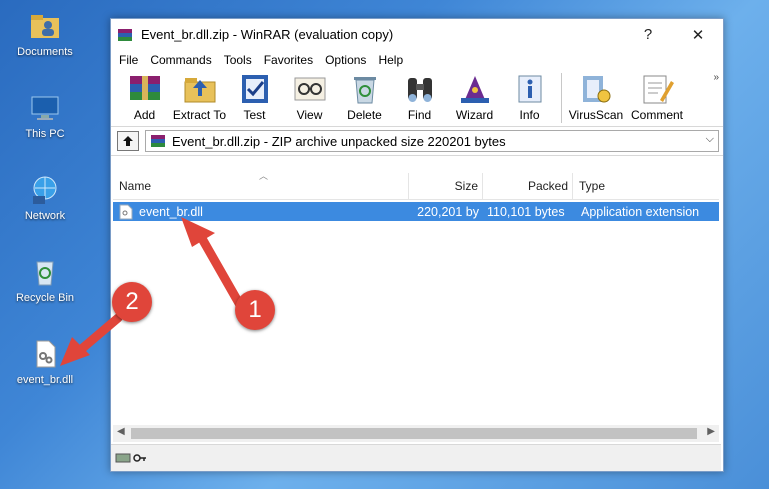  I want to click on comment-button: Comment, so click(657, 96).